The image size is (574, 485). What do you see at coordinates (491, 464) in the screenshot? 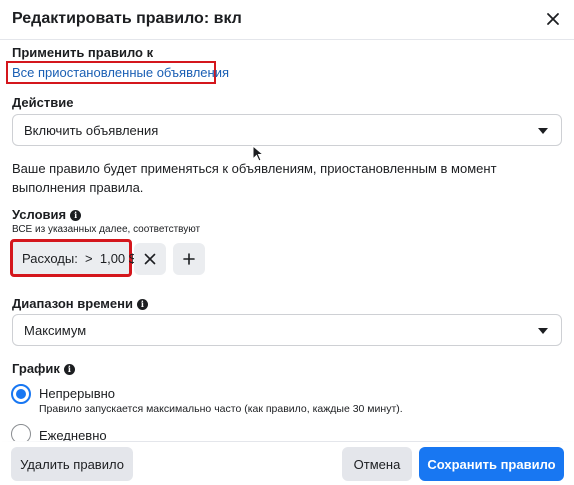
I see `save-rule-button: Сохранить правило` at bounding box center [491, 464].